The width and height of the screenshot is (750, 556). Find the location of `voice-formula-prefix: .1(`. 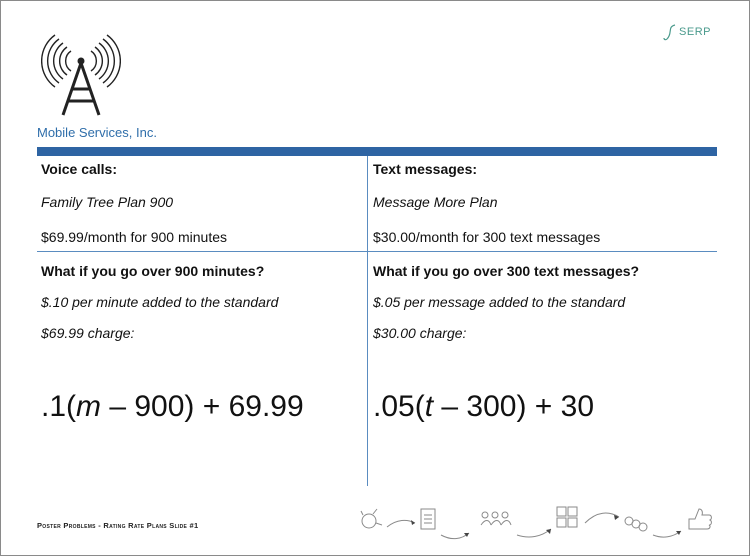

voice-formula-prefix: .1( is located at coordinates (59, 406).